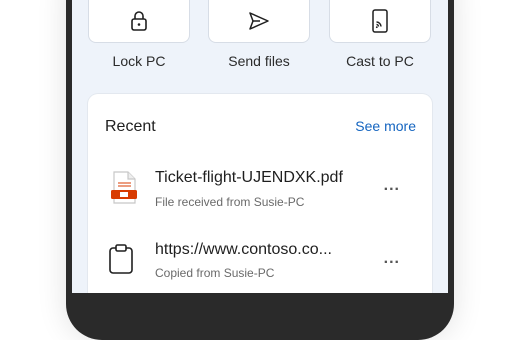  Describe the element at coordinates (215, 273) in the screenshot. I see `item-subtitle: Copied from Susie-PC` at that location.